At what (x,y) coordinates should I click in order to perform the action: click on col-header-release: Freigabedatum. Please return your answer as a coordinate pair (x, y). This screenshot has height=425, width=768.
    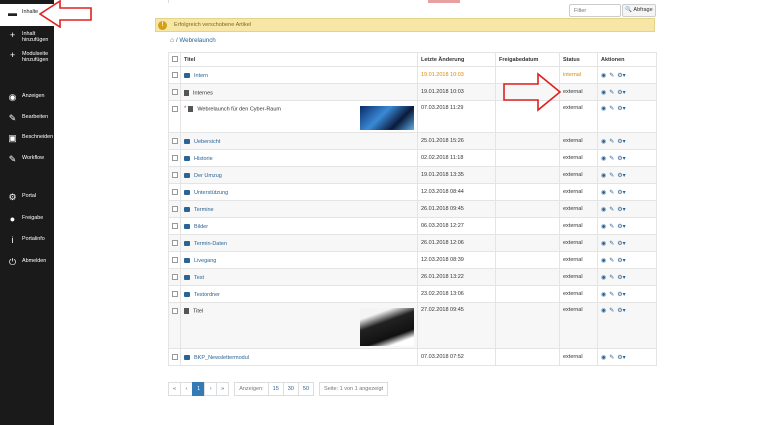
    Looking at the image, I should click on (527, 59).